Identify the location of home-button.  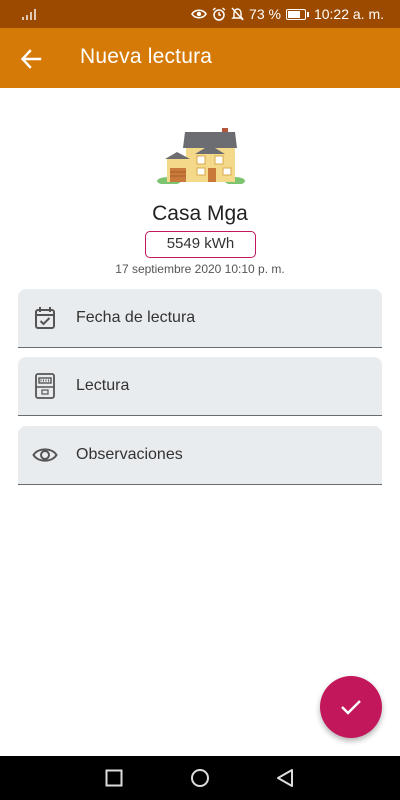
(200, 778).